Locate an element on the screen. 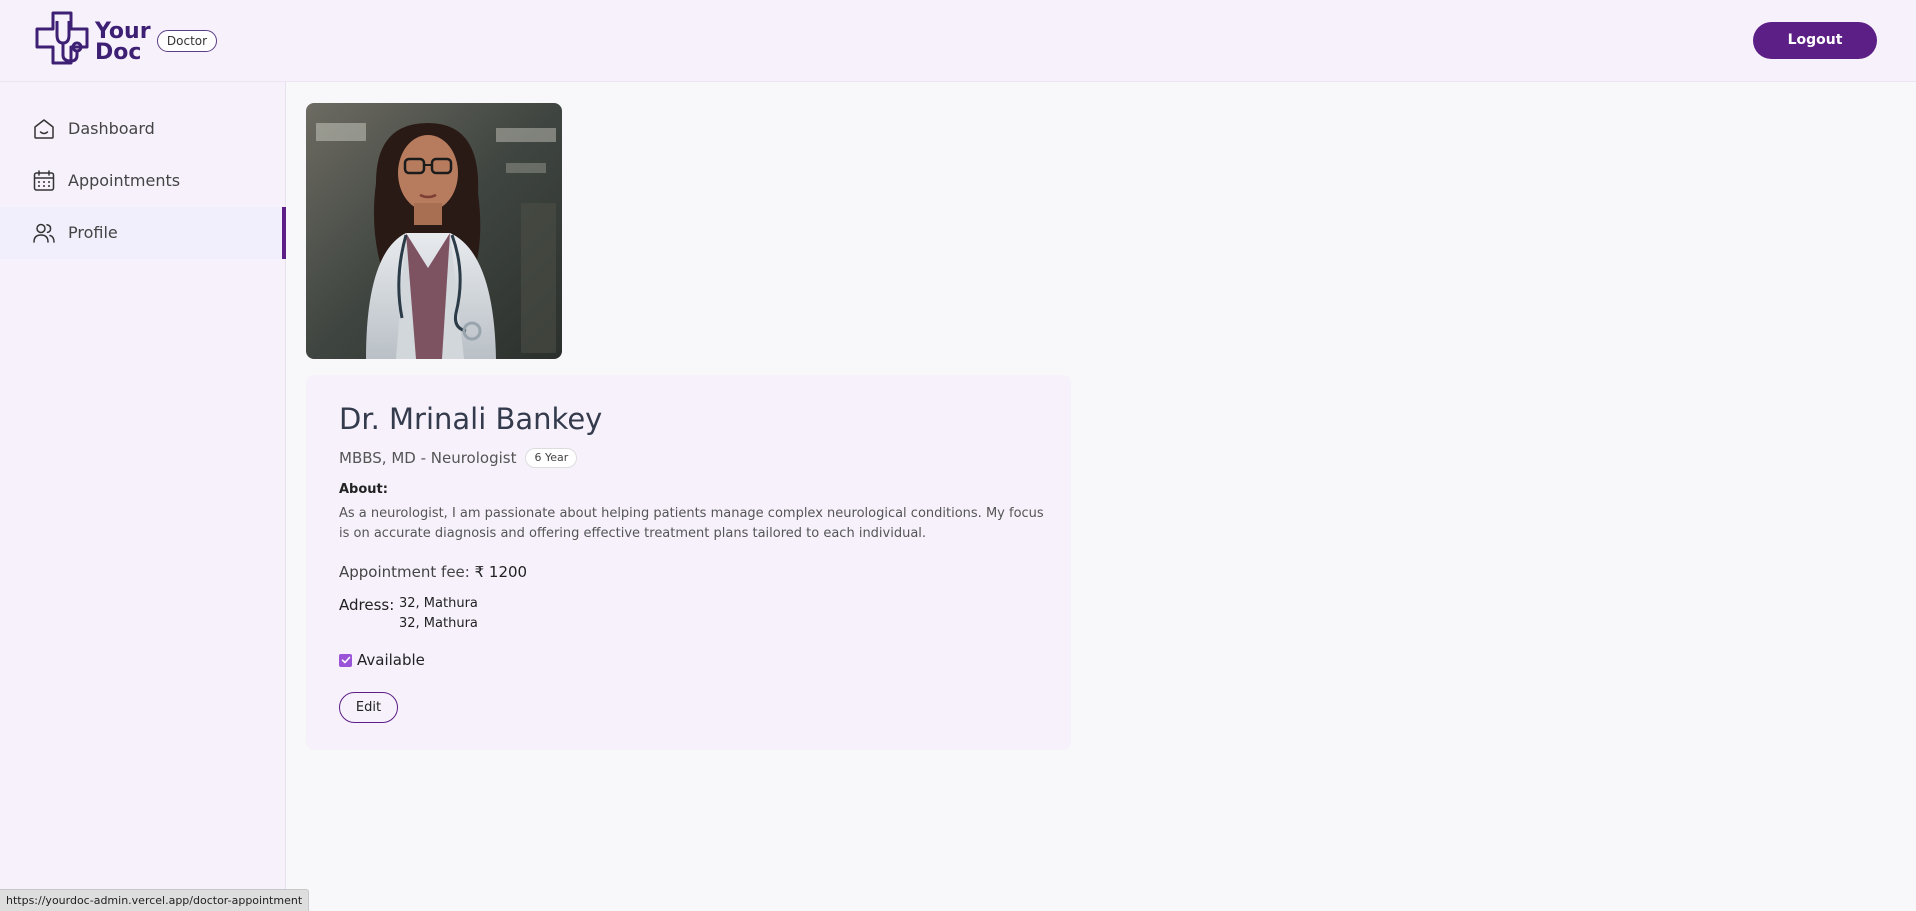 The width and height of the screenshot is (1916, 911). about-label: About: is located at coordinates (363, 489).